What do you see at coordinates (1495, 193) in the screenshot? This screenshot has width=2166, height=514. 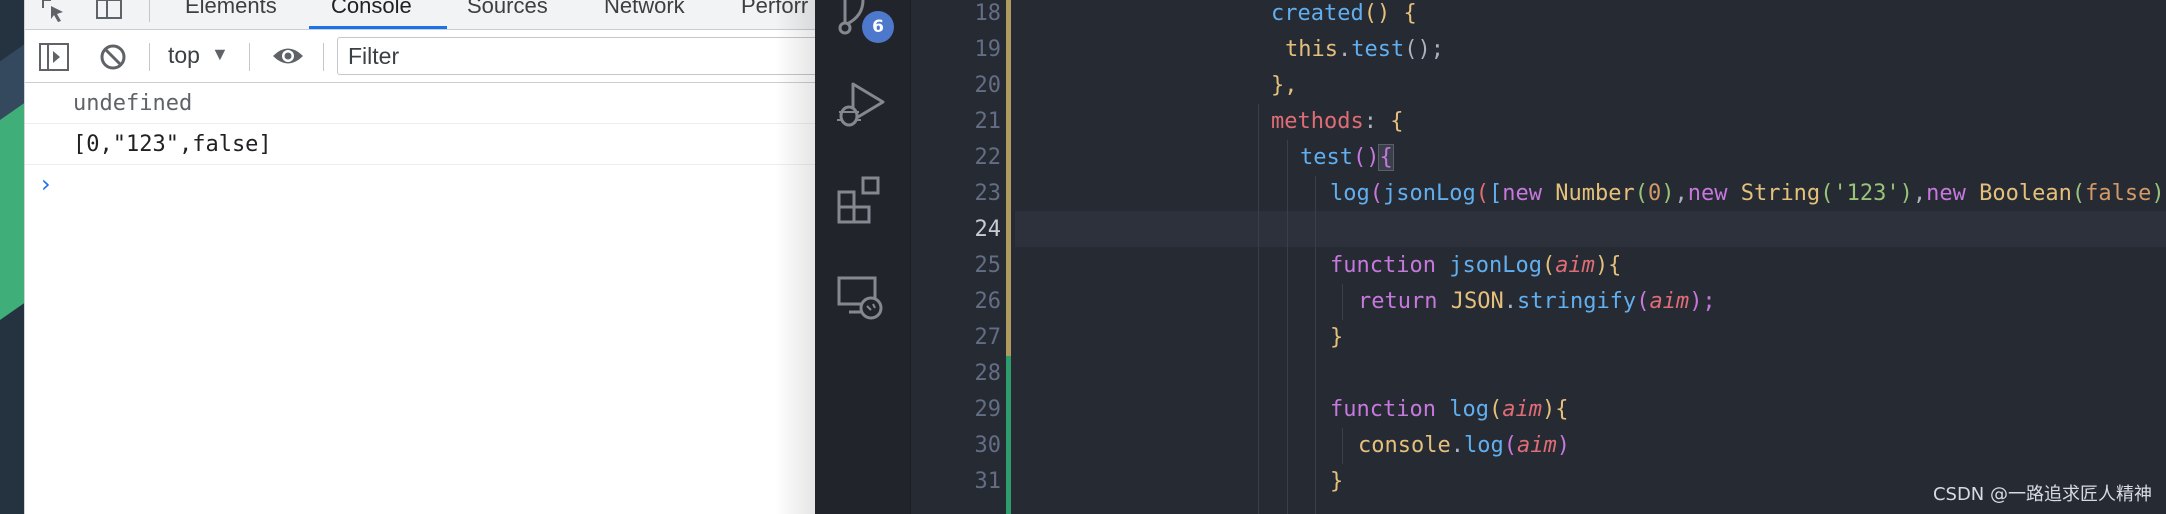 I see `token: [` at bounding box center [1495, 193].